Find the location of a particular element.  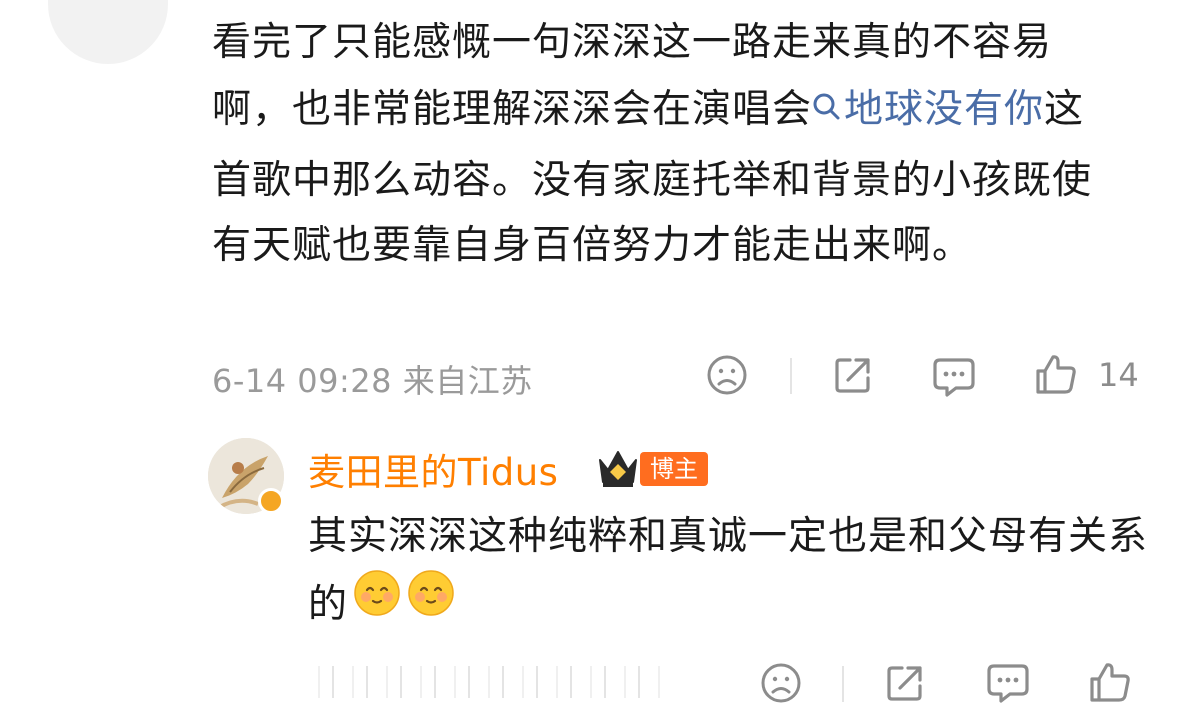

topic-link: 地球没有你 is located at coordinates (928, 109).